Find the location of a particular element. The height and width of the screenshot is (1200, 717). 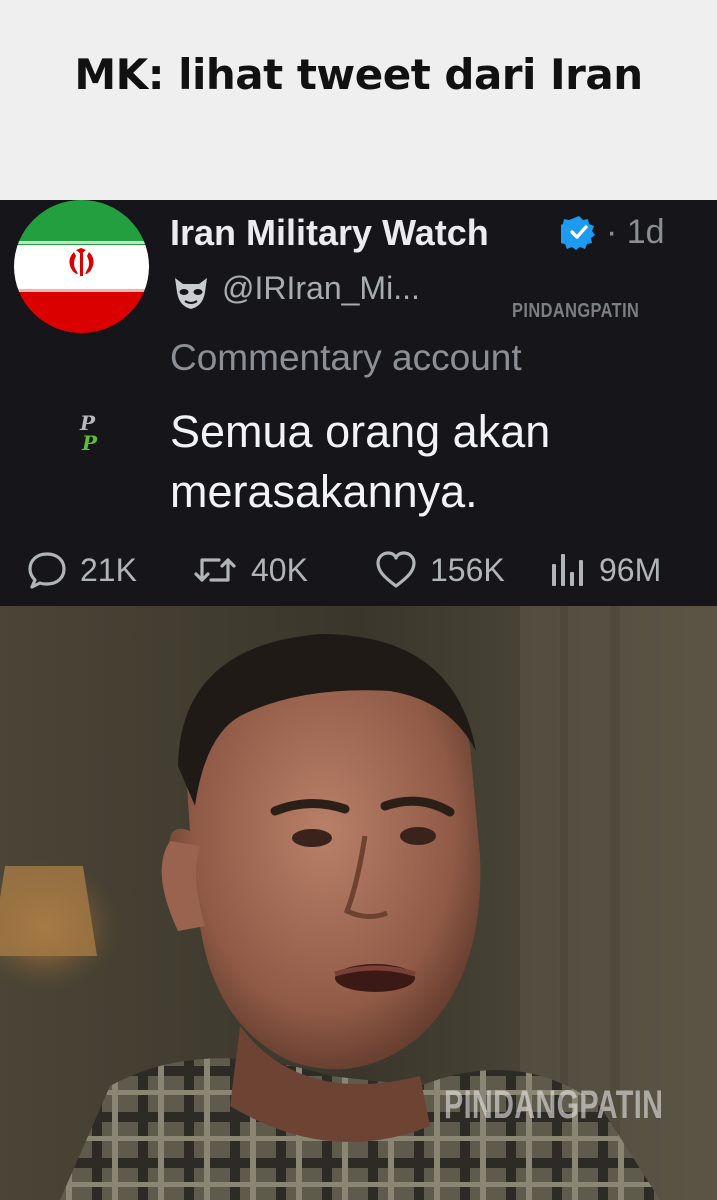

reply-button: 21K is located at coordinates (81, 570).